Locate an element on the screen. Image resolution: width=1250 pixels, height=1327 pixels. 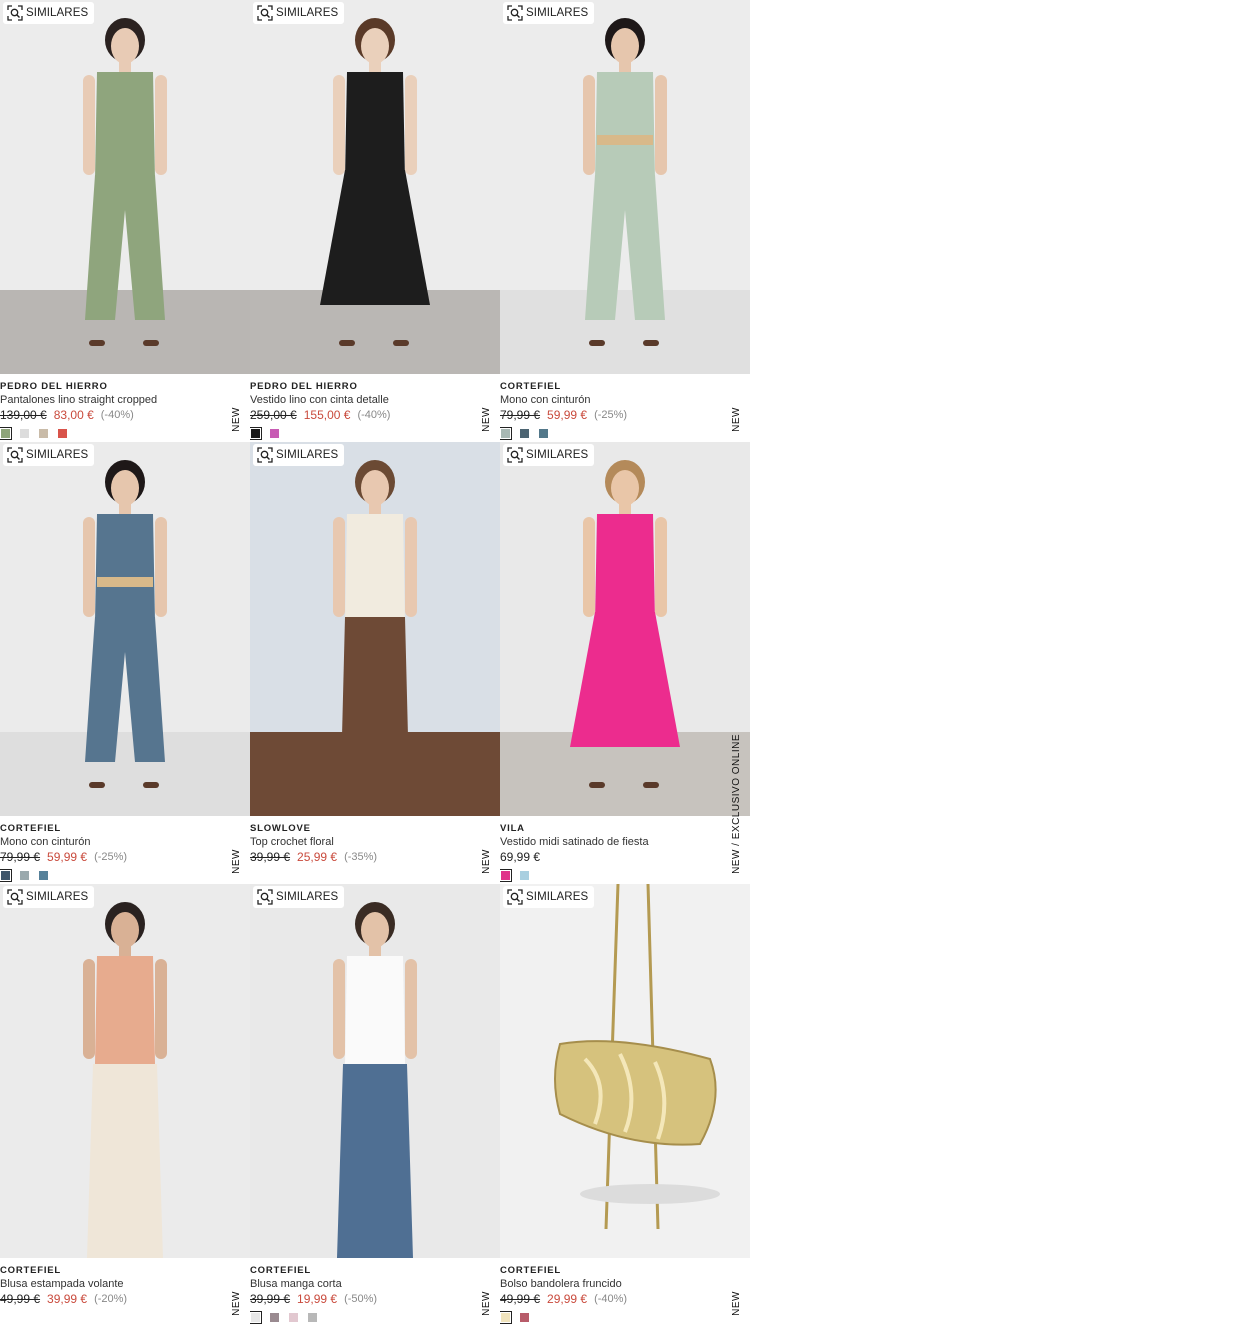
price: 69,99 € is located at coordinates (520, 857).